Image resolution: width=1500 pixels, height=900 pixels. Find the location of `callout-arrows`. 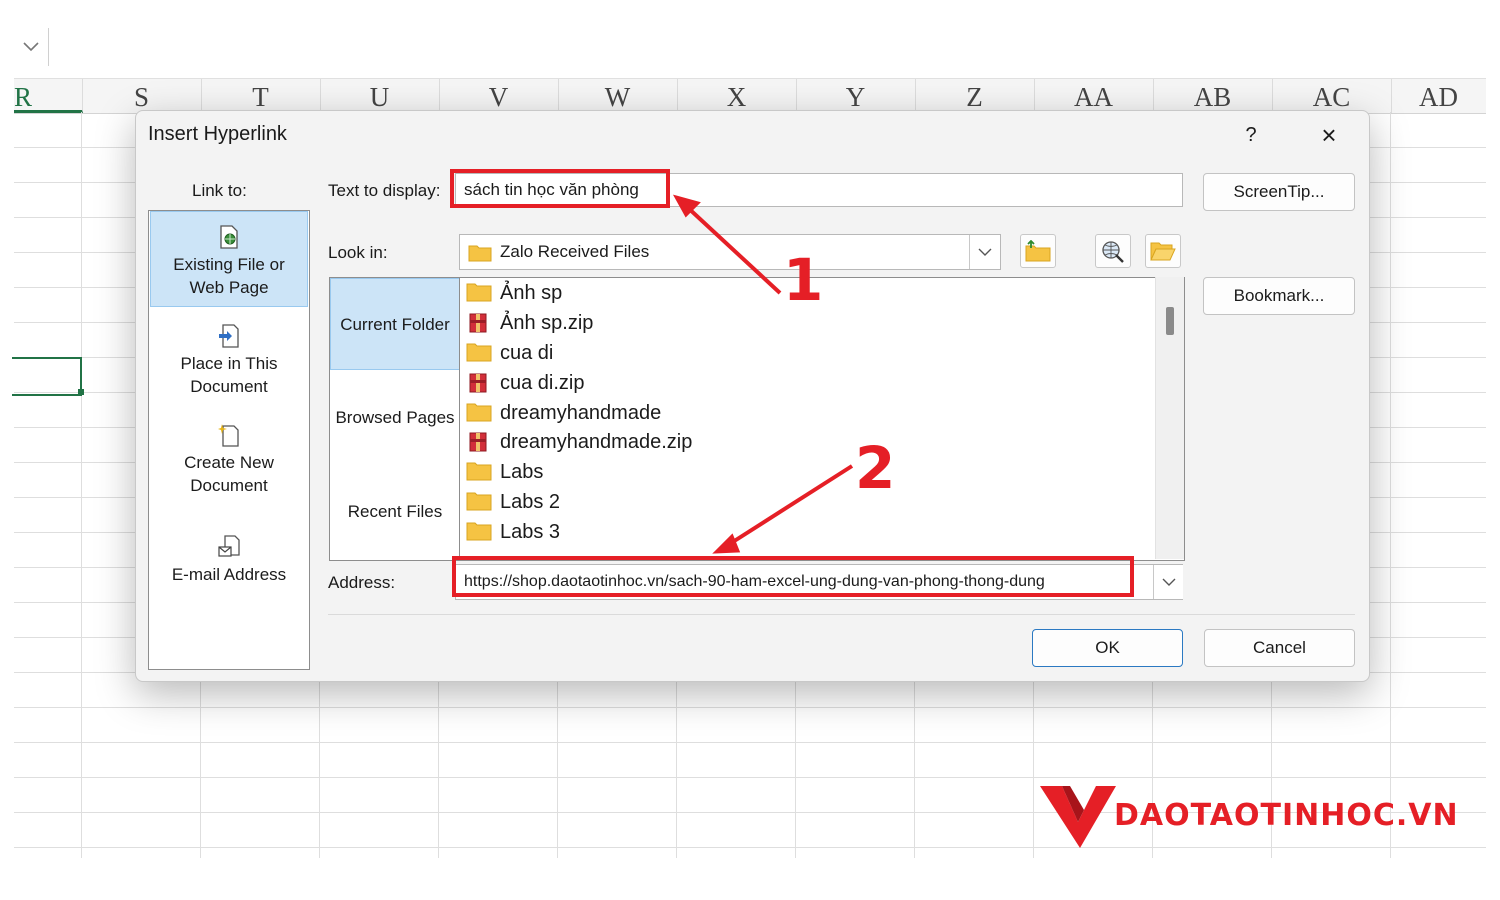

callout-arrows is located at coordinates (763, 374).